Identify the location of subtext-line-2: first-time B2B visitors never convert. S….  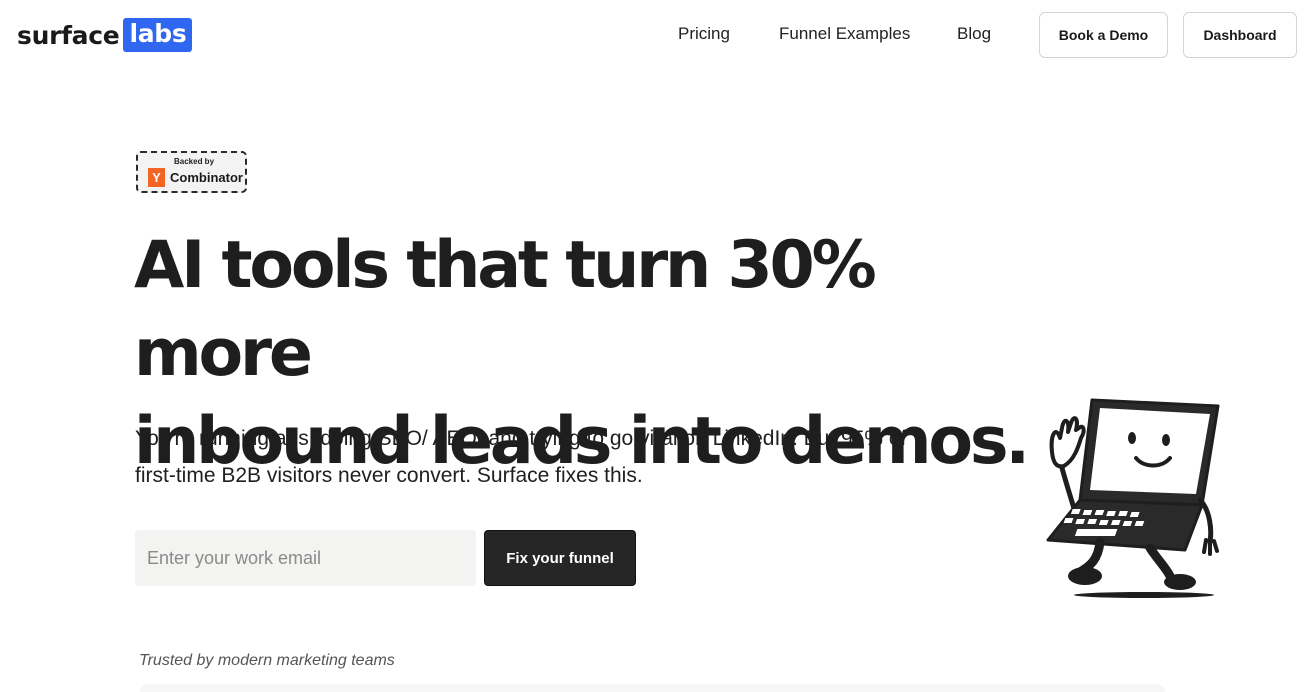
(389, 475).